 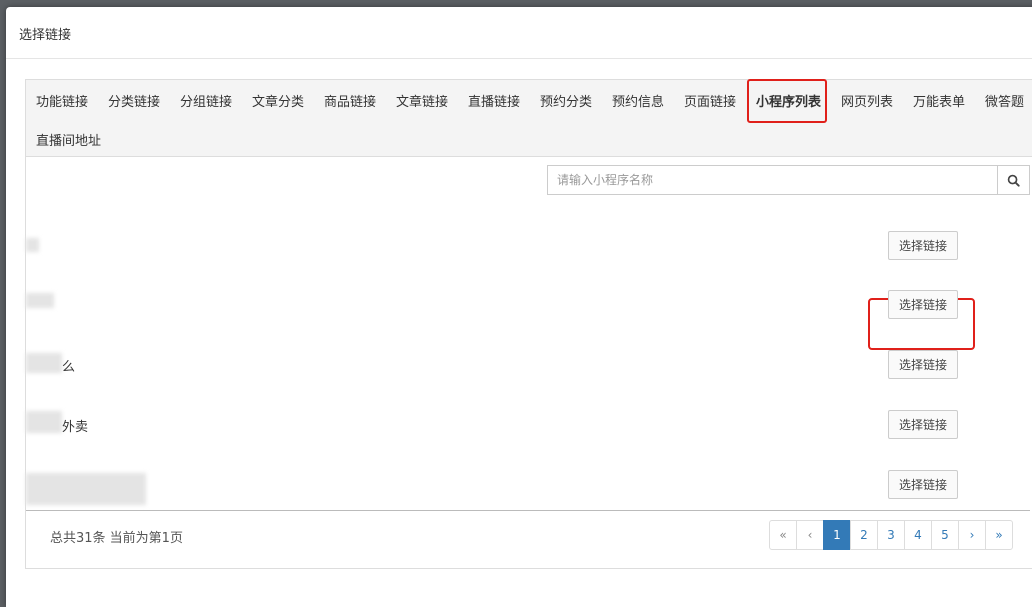 What do you see at coordinates (810, 535) in the screenshot?
I see `prev-page-button: ‹` at bounding box center [810, 535].